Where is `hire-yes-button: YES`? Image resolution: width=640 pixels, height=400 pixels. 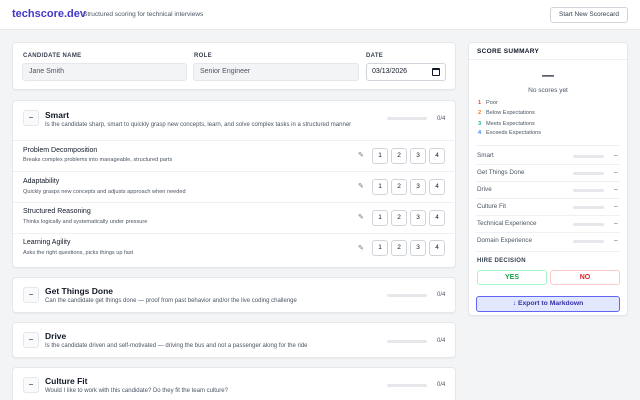
hire-yes-button: YES is located at coordinates (512, 277).